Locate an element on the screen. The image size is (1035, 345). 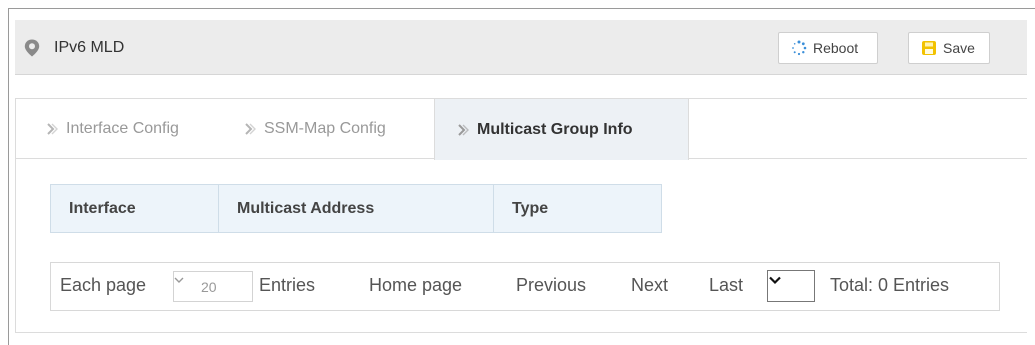
page-size-select: 20 is located at coordinates (213, 286).